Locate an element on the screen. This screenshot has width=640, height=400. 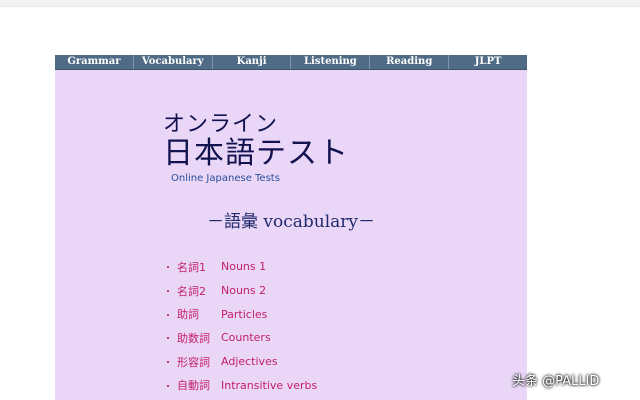
menu-item-adjectives: ・ 形容詞 Adjectives is located at coordinates (240, 362).